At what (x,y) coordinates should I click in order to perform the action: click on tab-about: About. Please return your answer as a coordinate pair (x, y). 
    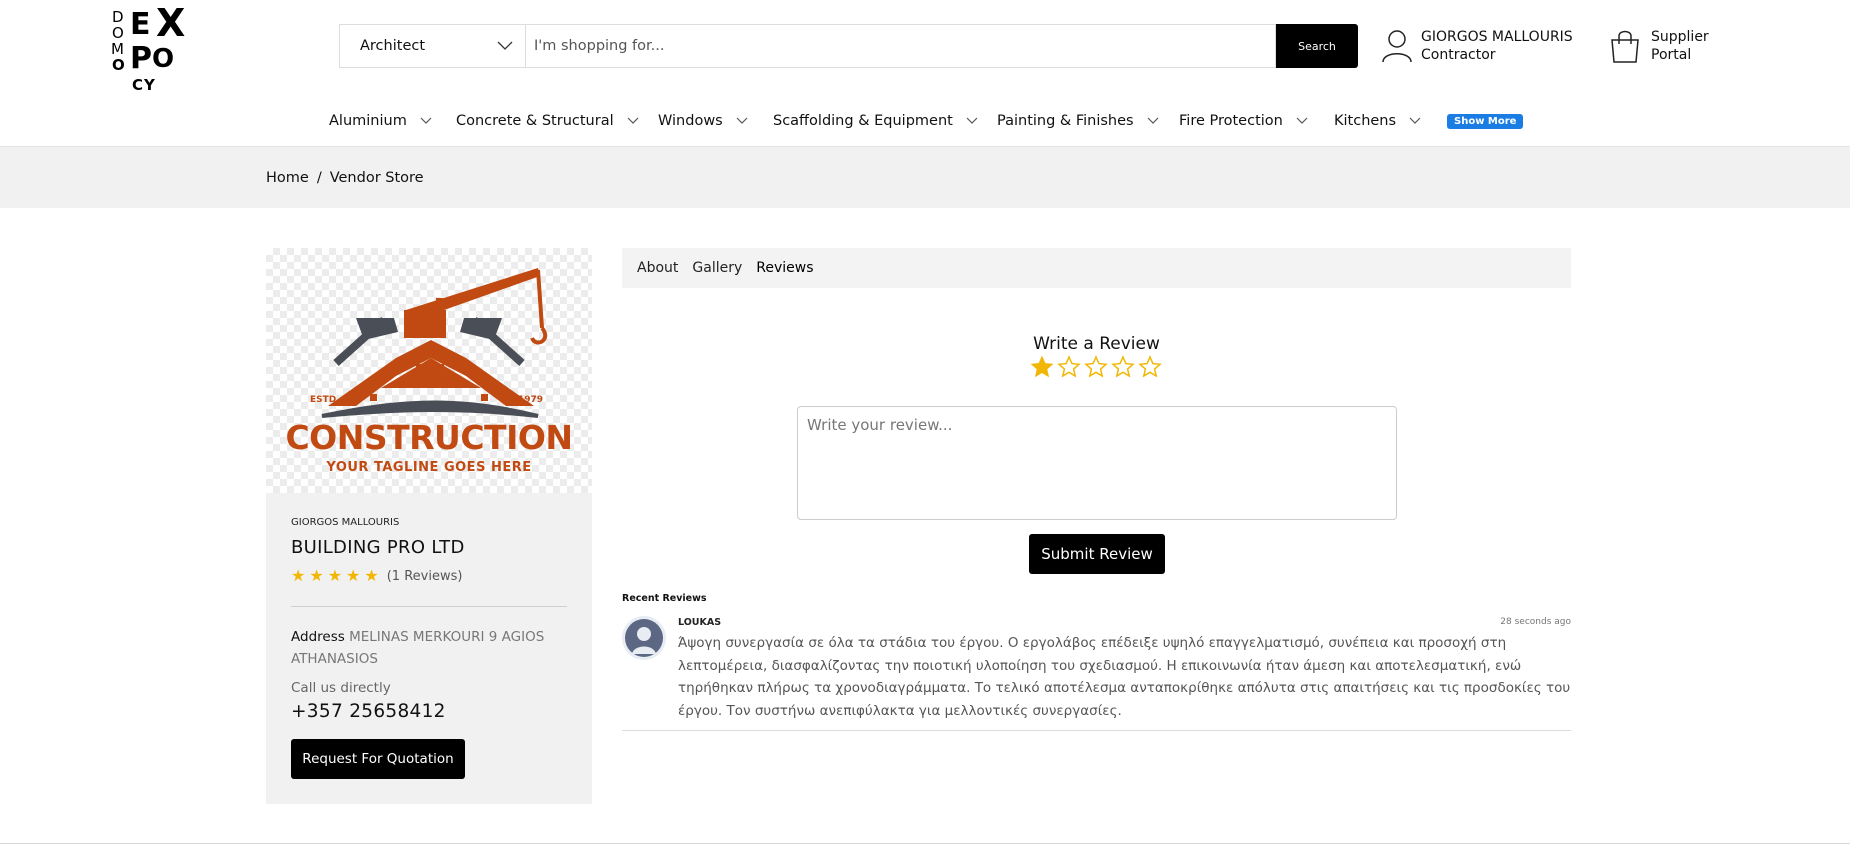
    Looking at the image, I should click on (657, 268).